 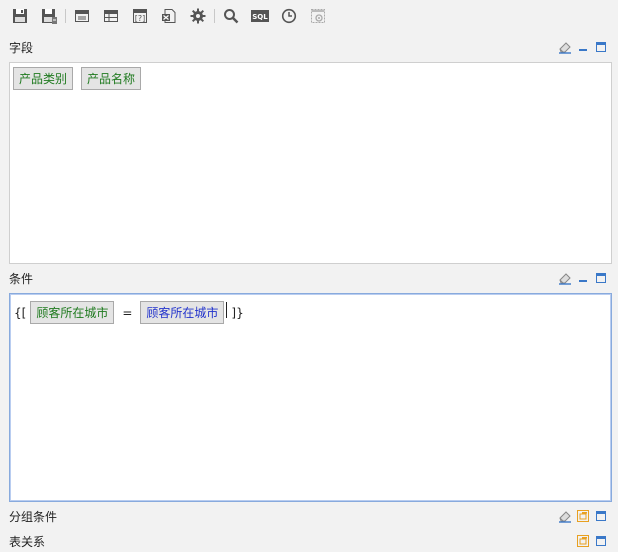 What do you see at coordinates (72, 312) in the screenshot?
I see `condition-left-field: 顾客所在城市` at bounding box center [72, 312].